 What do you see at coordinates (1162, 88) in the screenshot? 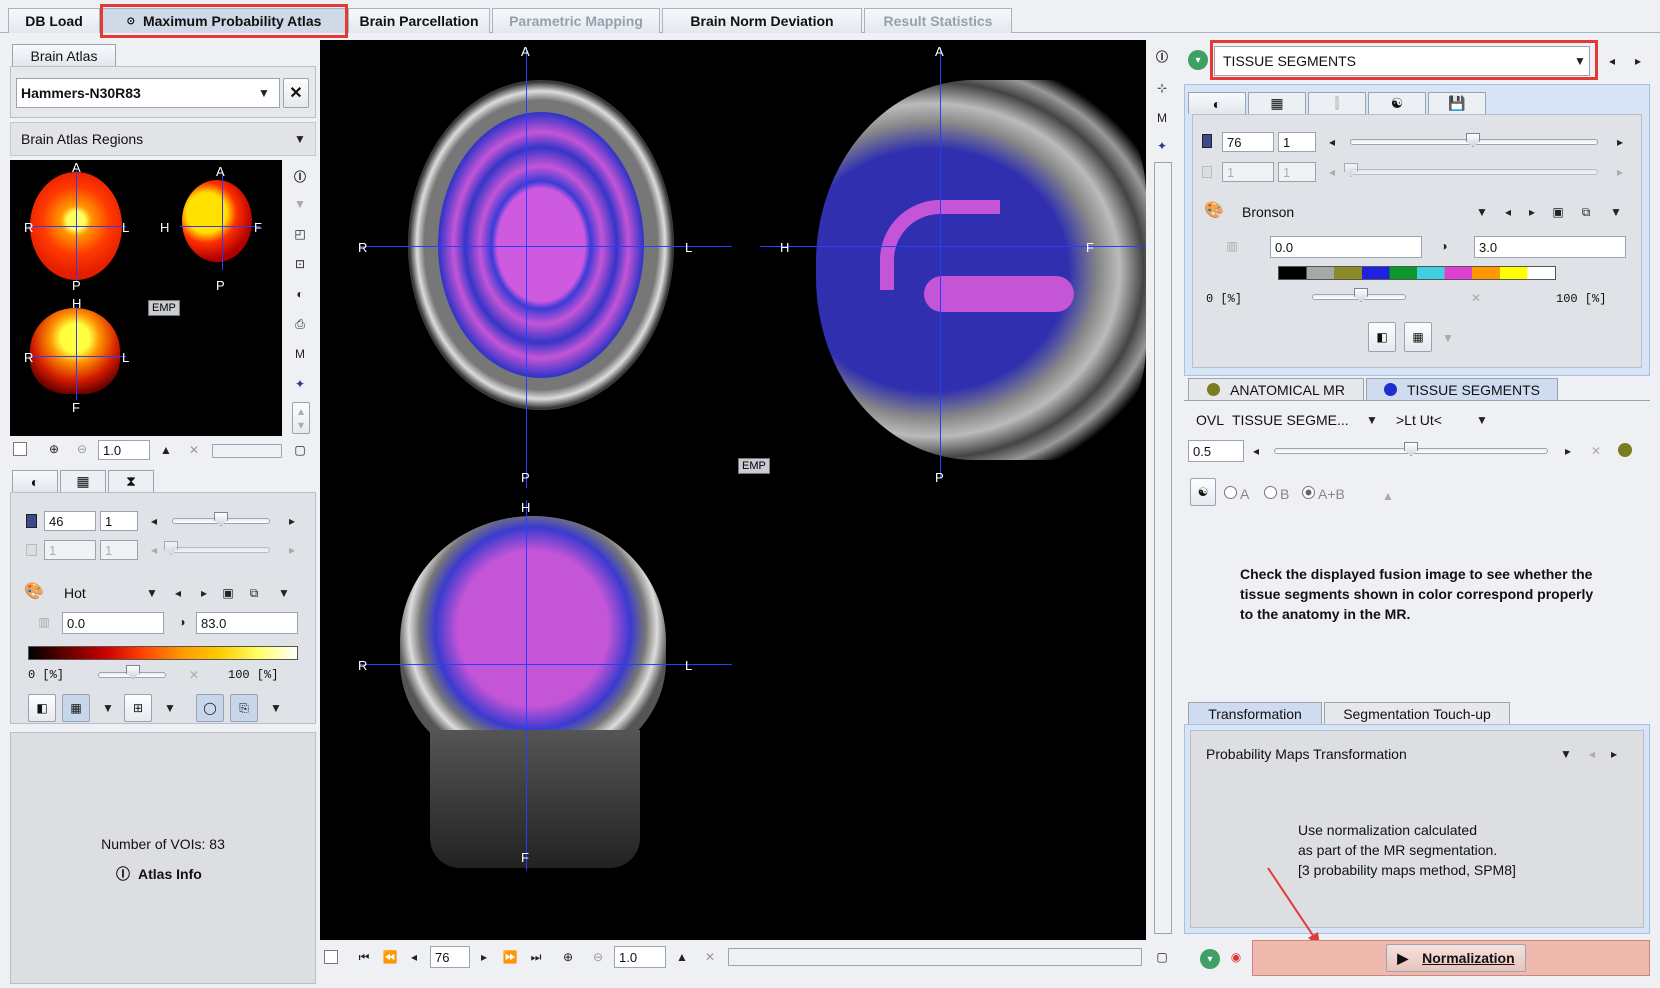
I see `tree-icon: ⊹` at bounding box center [1162, 88].